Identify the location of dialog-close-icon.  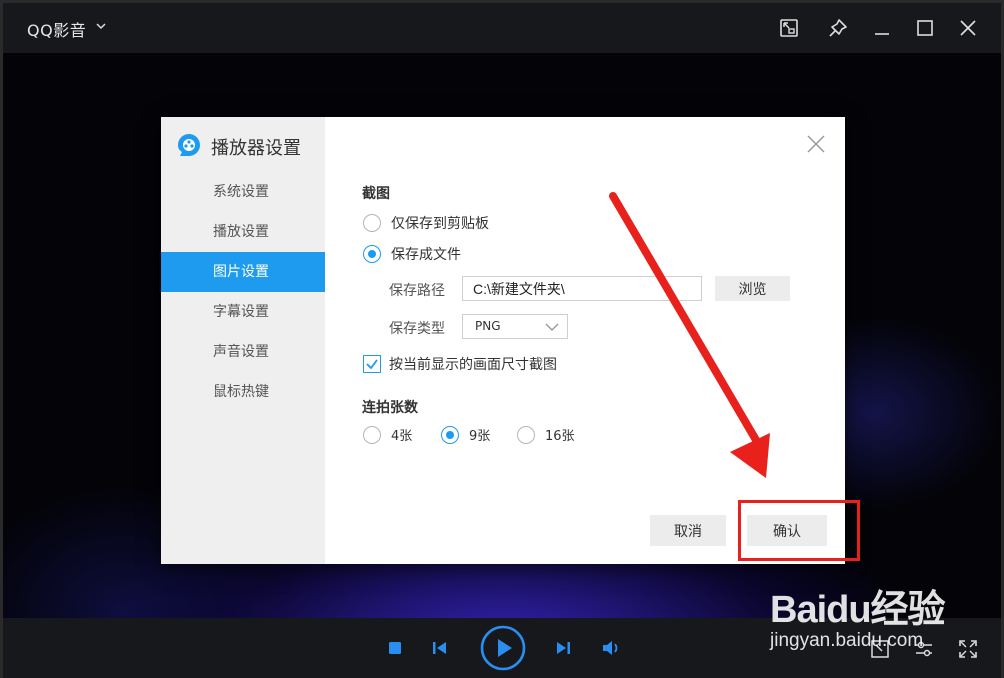
(816, 144).